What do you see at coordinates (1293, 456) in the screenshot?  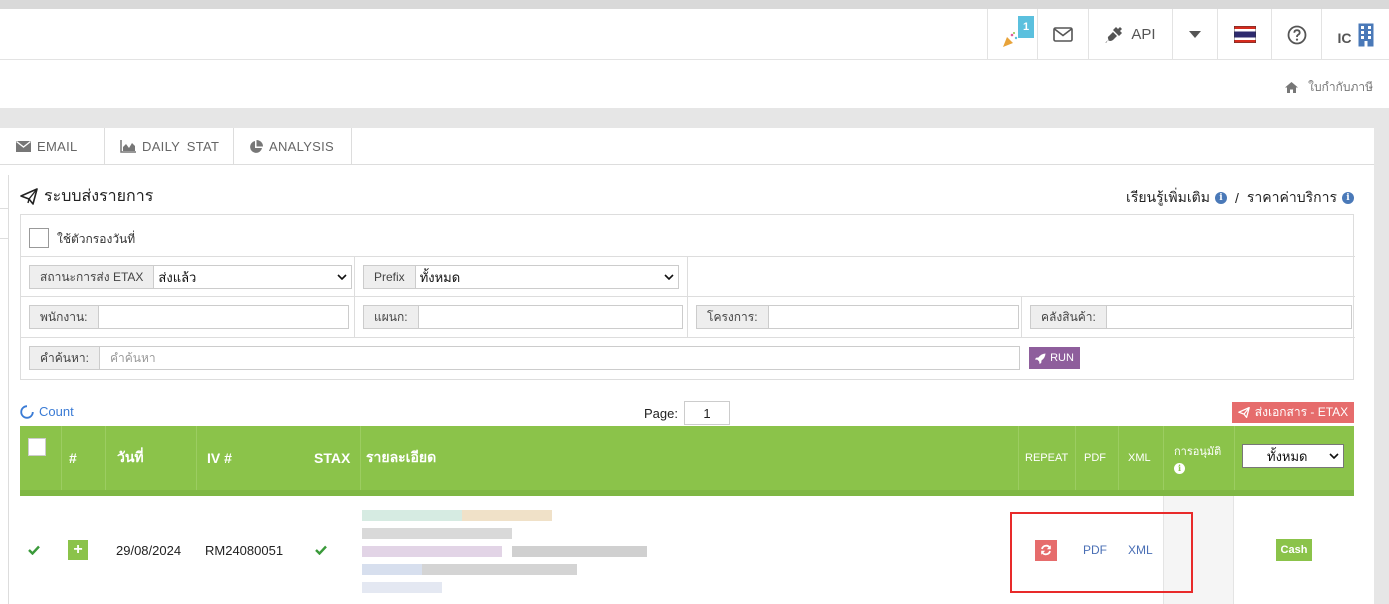 I see `approval-filter-select: ทั้งหมด` at bounding box center [1293, 456].